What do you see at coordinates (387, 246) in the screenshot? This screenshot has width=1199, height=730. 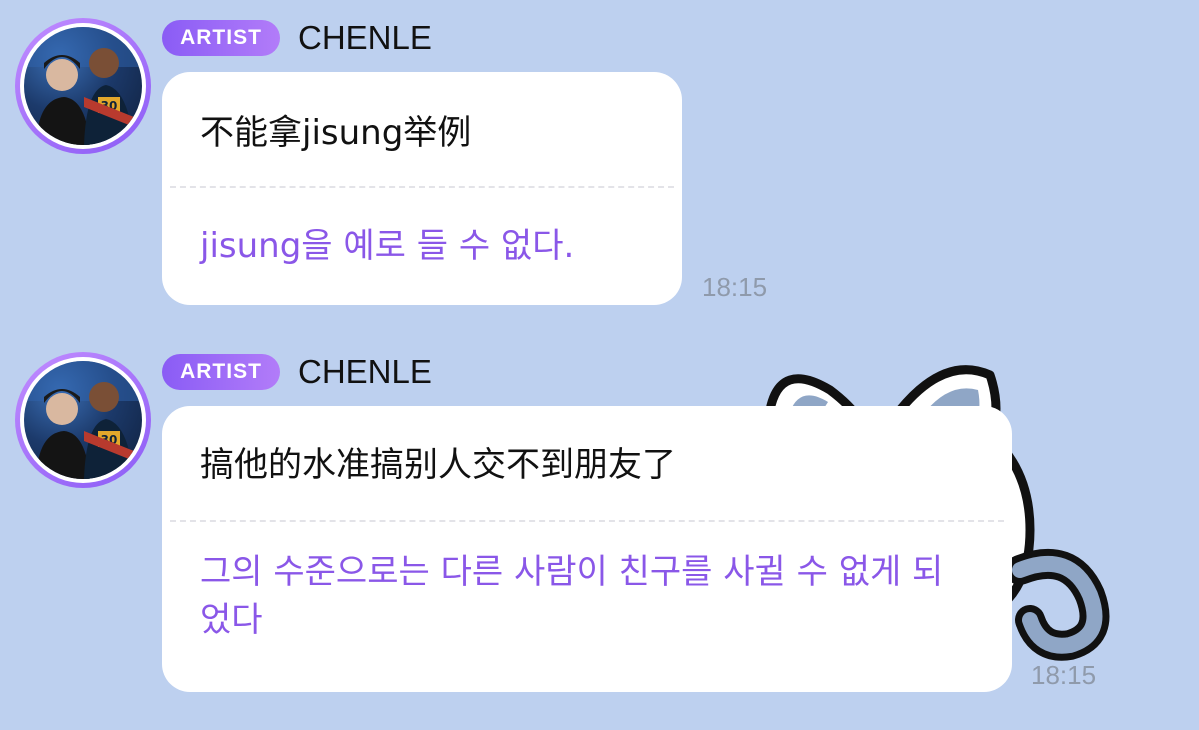 I see `translation-text: jisung을 예로 들 수 없다.` at bounding box center [387, 246].